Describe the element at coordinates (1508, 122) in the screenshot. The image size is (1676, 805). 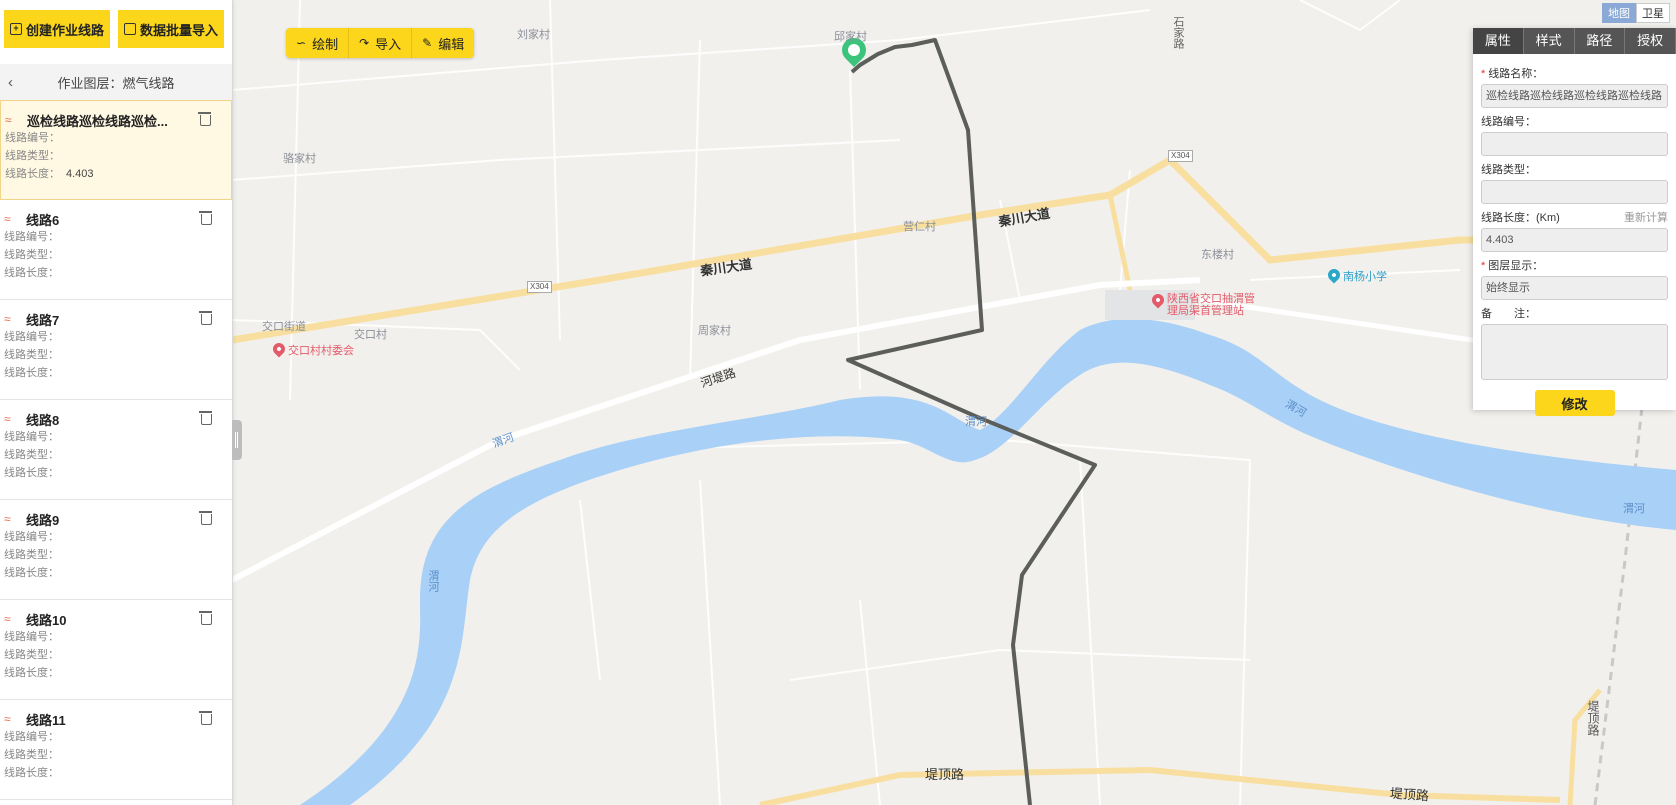
I see `route-code-label: 线路编号：` at that location.